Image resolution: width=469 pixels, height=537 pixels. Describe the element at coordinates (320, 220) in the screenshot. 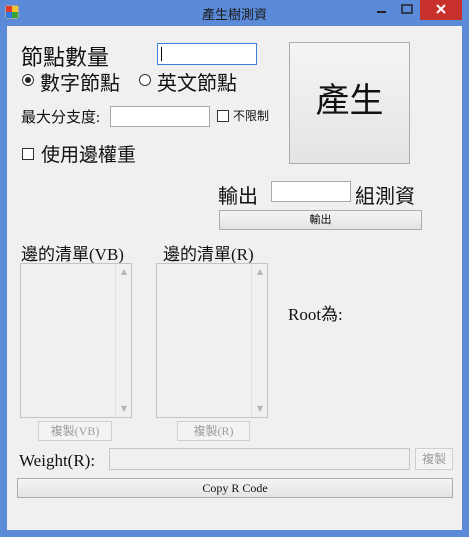

I see `output-button: 輸出` at that location.